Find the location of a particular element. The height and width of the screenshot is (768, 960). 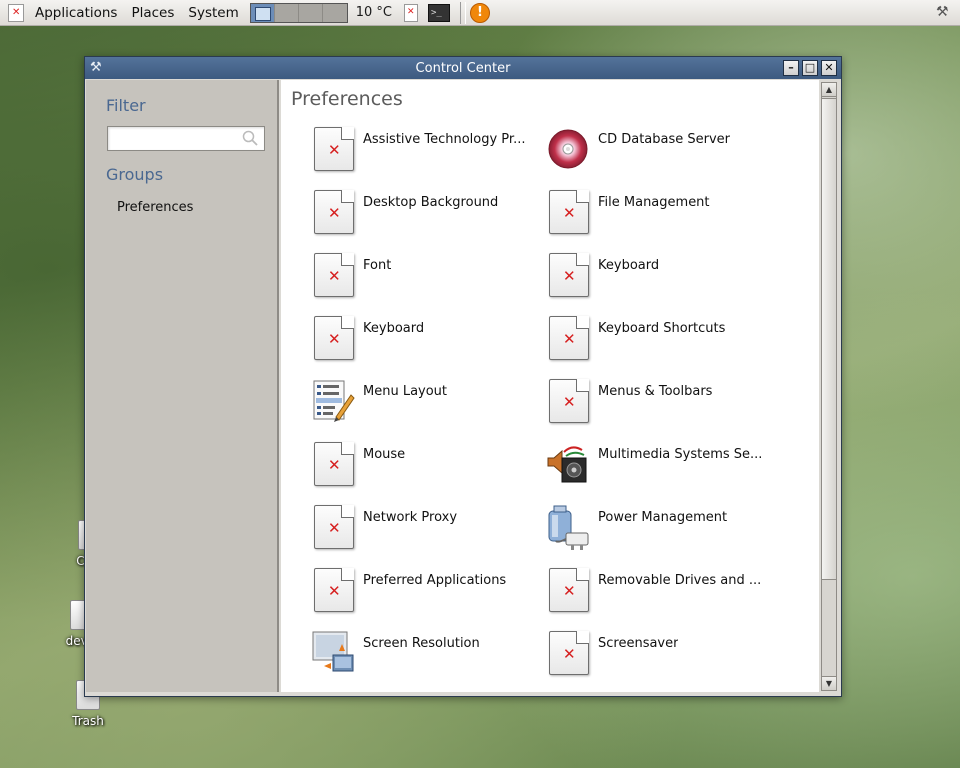

maximize-button: □ is located at coordinates (810, 68).